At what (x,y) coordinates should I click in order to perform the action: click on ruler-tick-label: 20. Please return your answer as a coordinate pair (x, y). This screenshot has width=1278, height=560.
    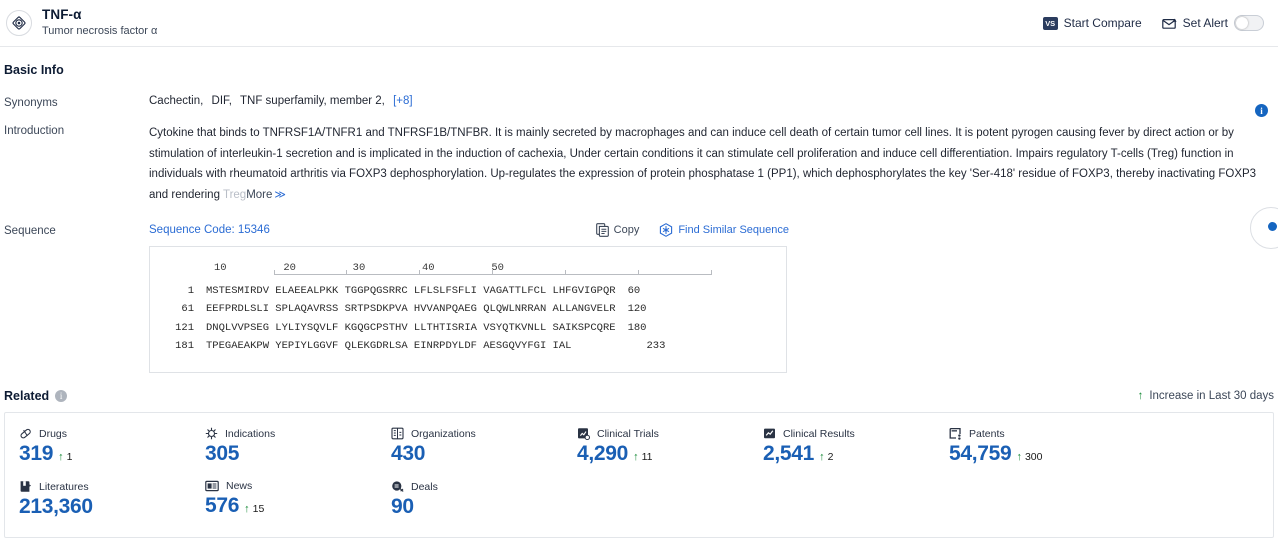
    Looking at the image, I should click on (289, 268).